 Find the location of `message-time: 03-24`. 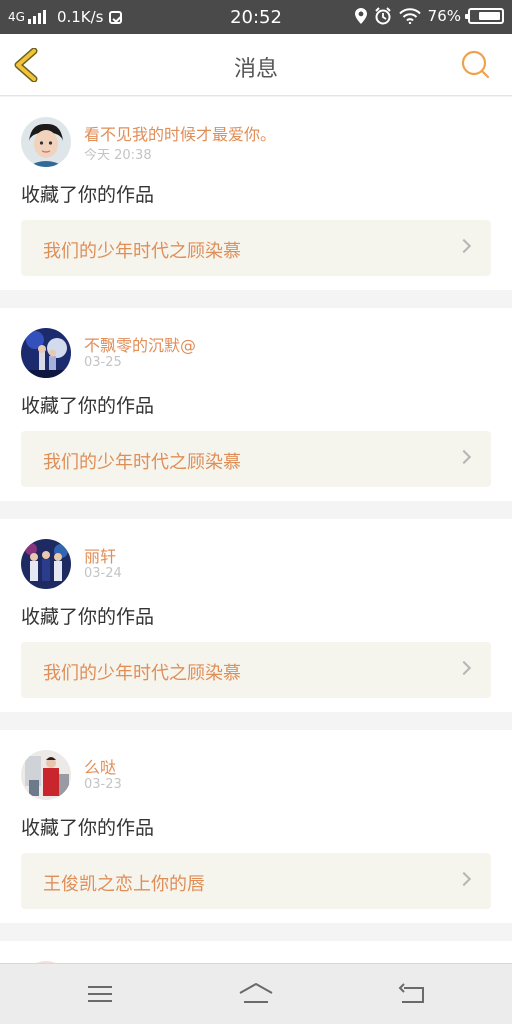

message-time: 03-24 is located at coordinates (103, 573).